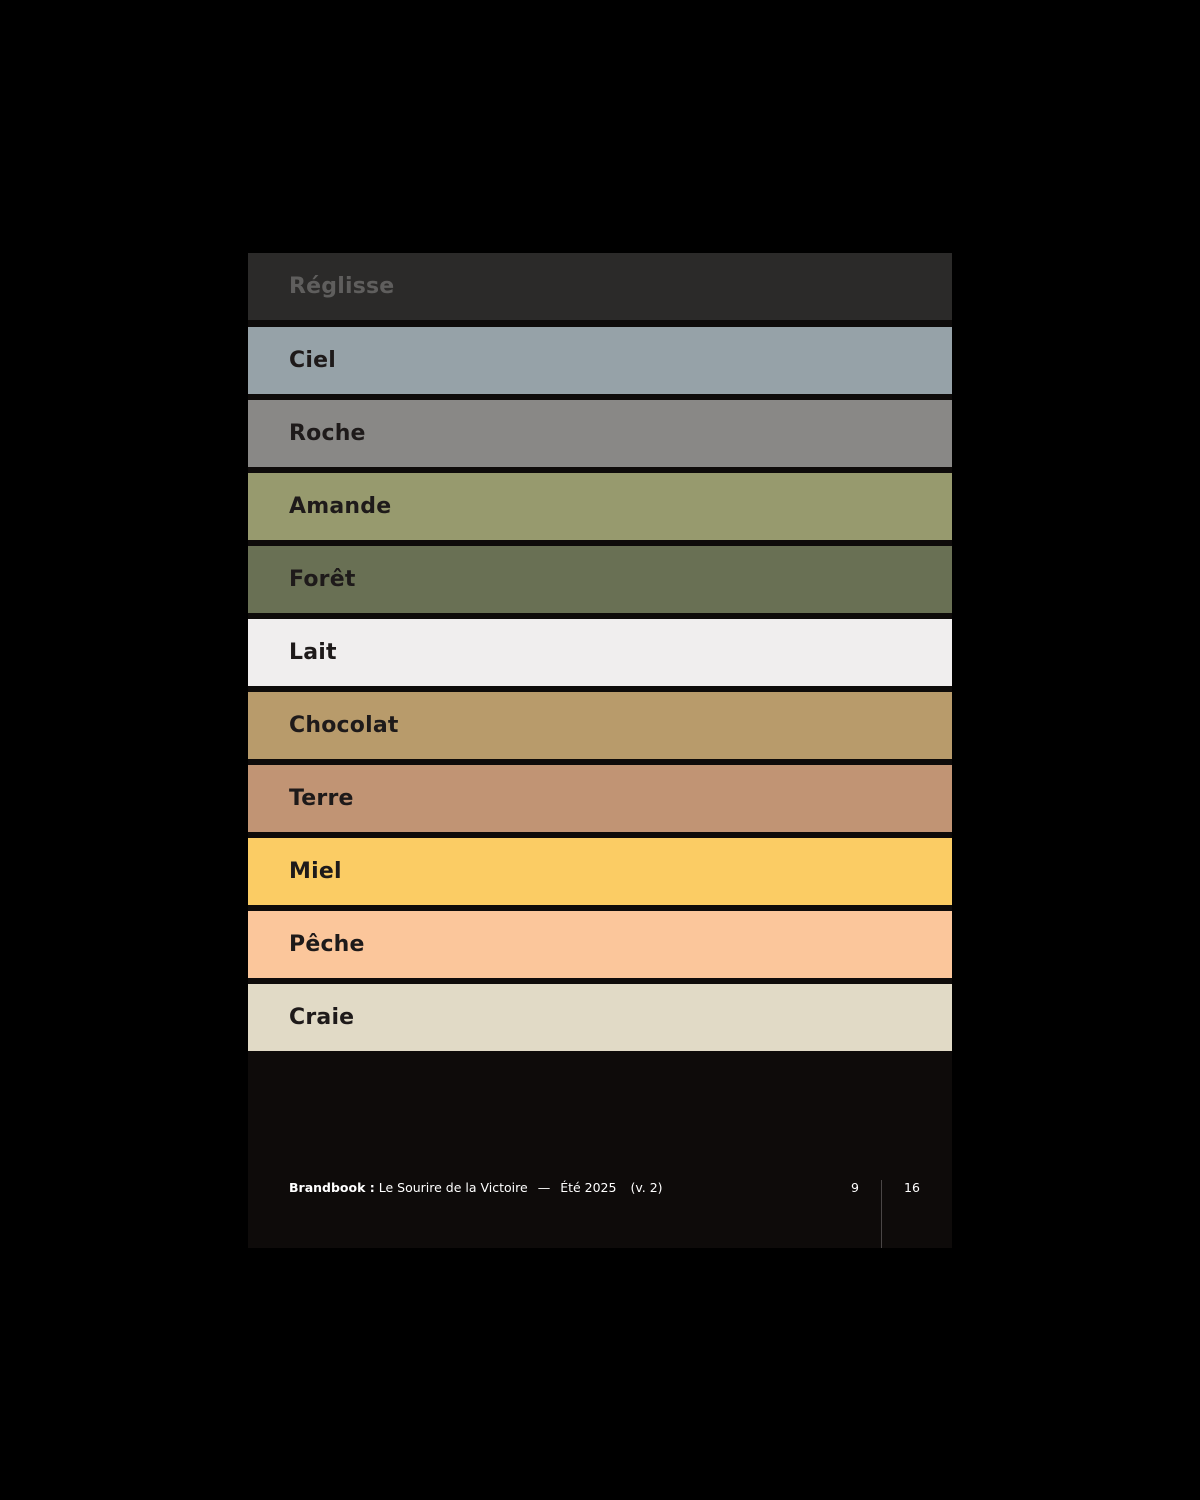  Describe the element at coordinates (881, 1214) in the screenshot. I see `page-divider` at that location.